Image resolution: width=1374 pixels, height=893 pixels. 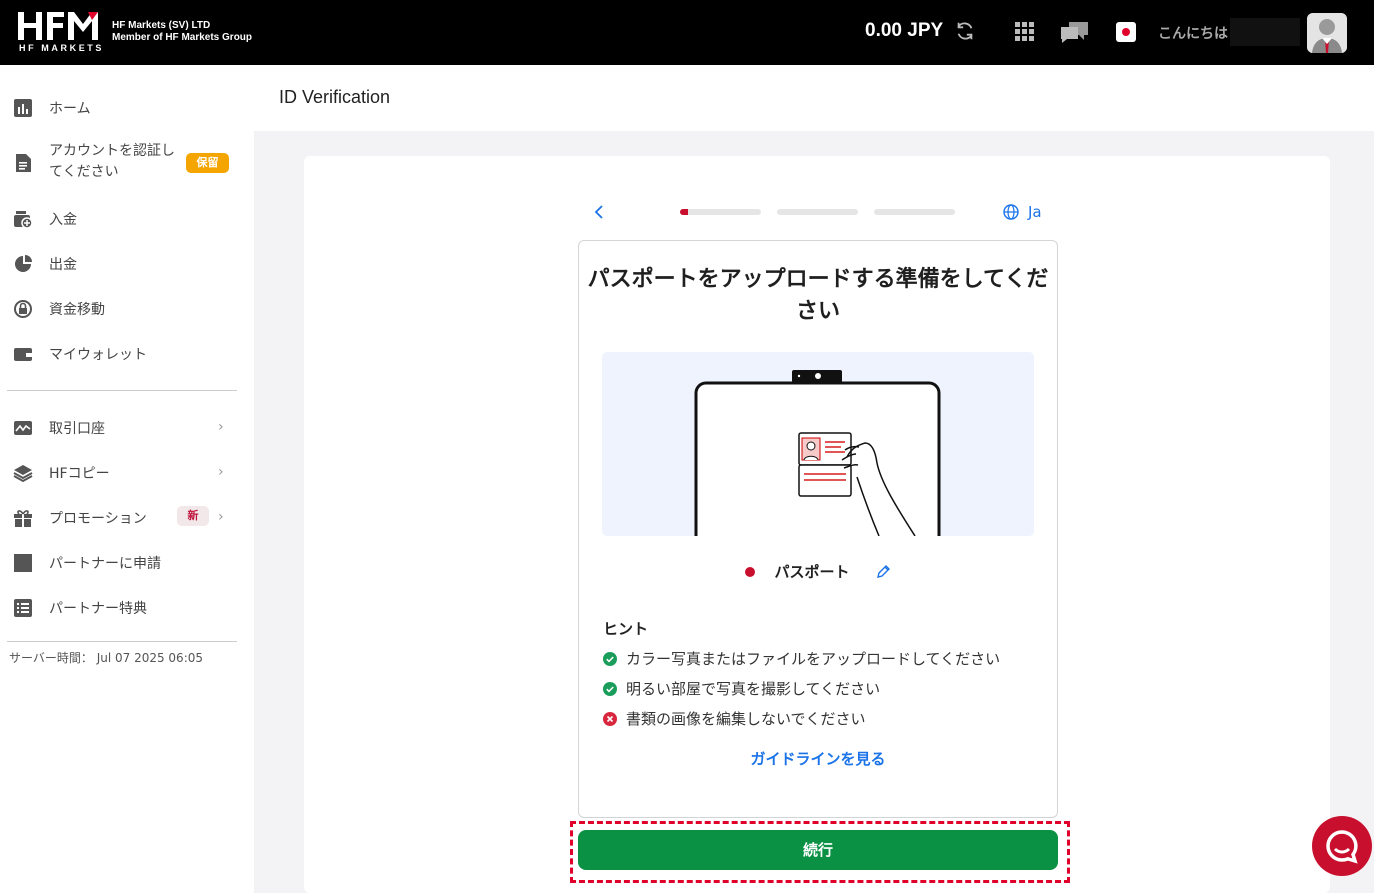 What do you see at coordinates (818, 758) in the screenshot?
I see `view-guidelines-link: ガイドラインを見る` at bounding box center [818, 758].